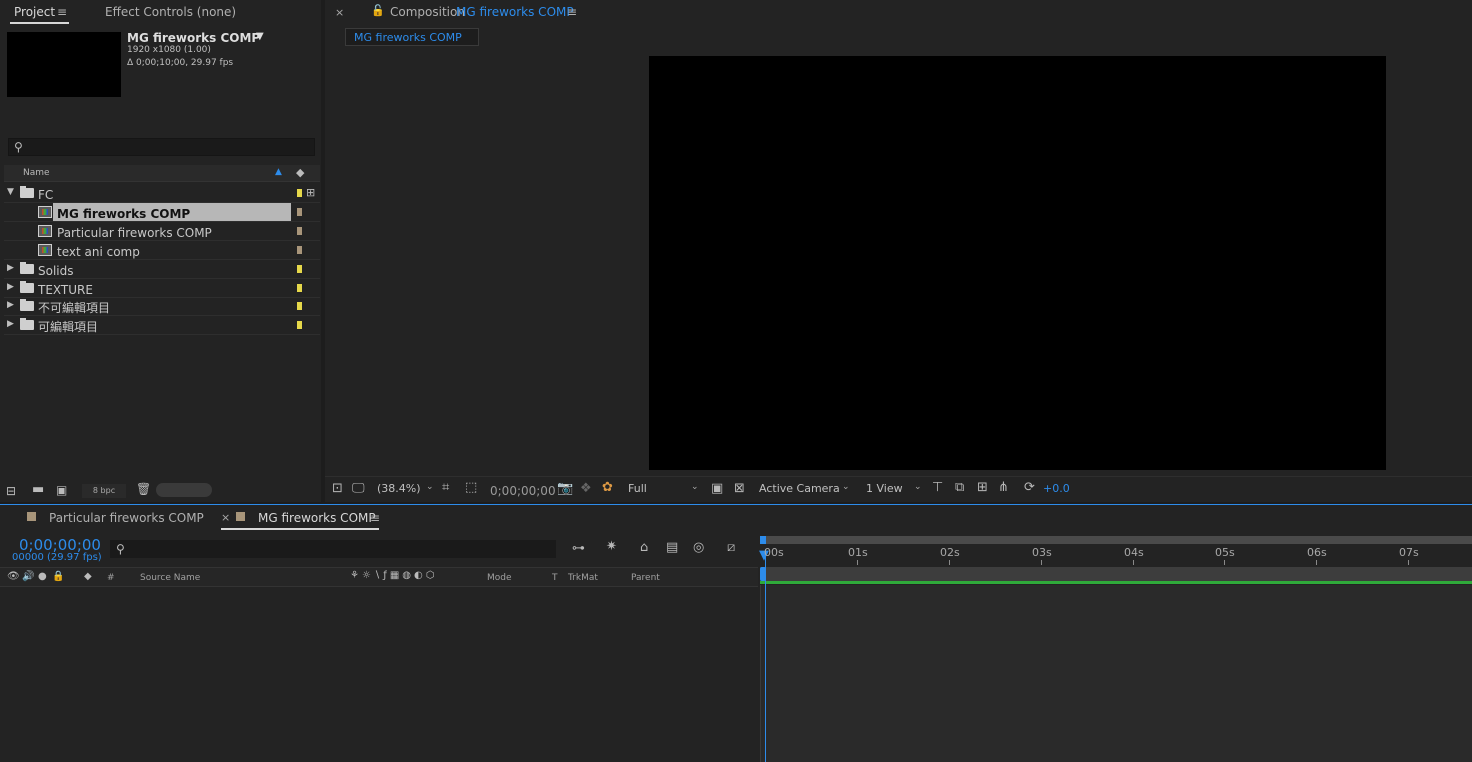  I want to click on camera-dropdown: Active Camera, so click(799, 488).